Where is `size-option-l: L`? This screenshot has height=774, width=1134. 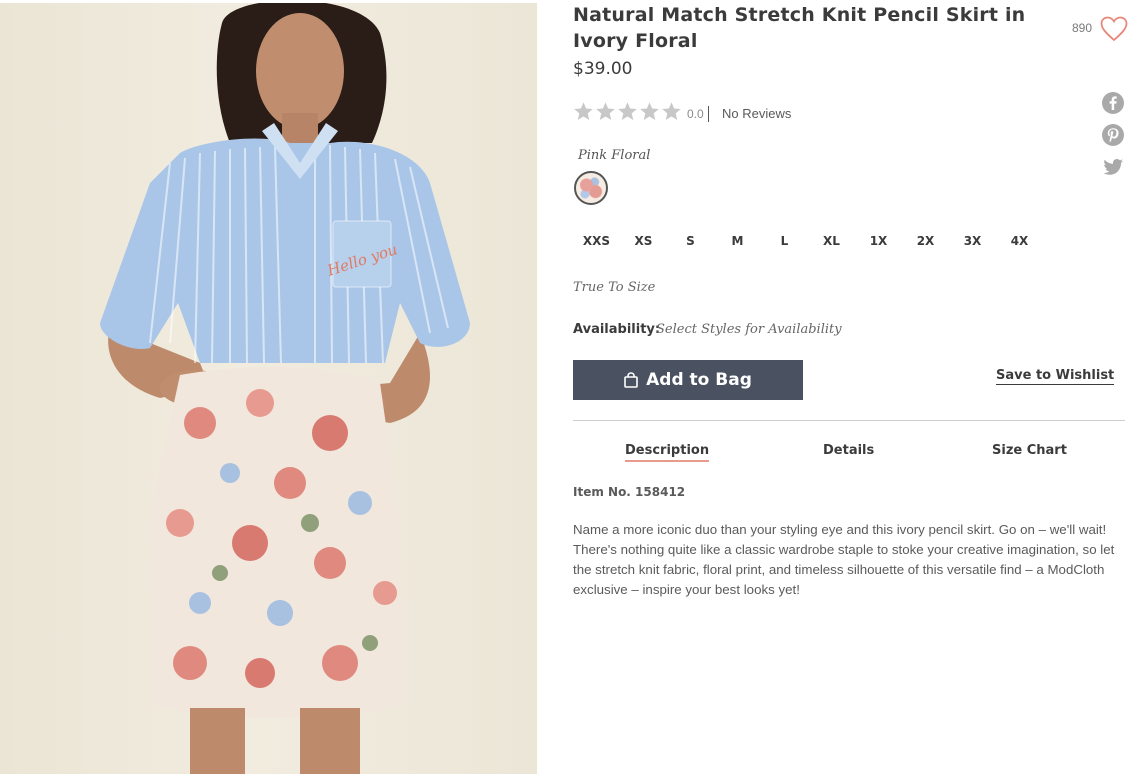
size-option-l: L is located at coordinates (784, 241).